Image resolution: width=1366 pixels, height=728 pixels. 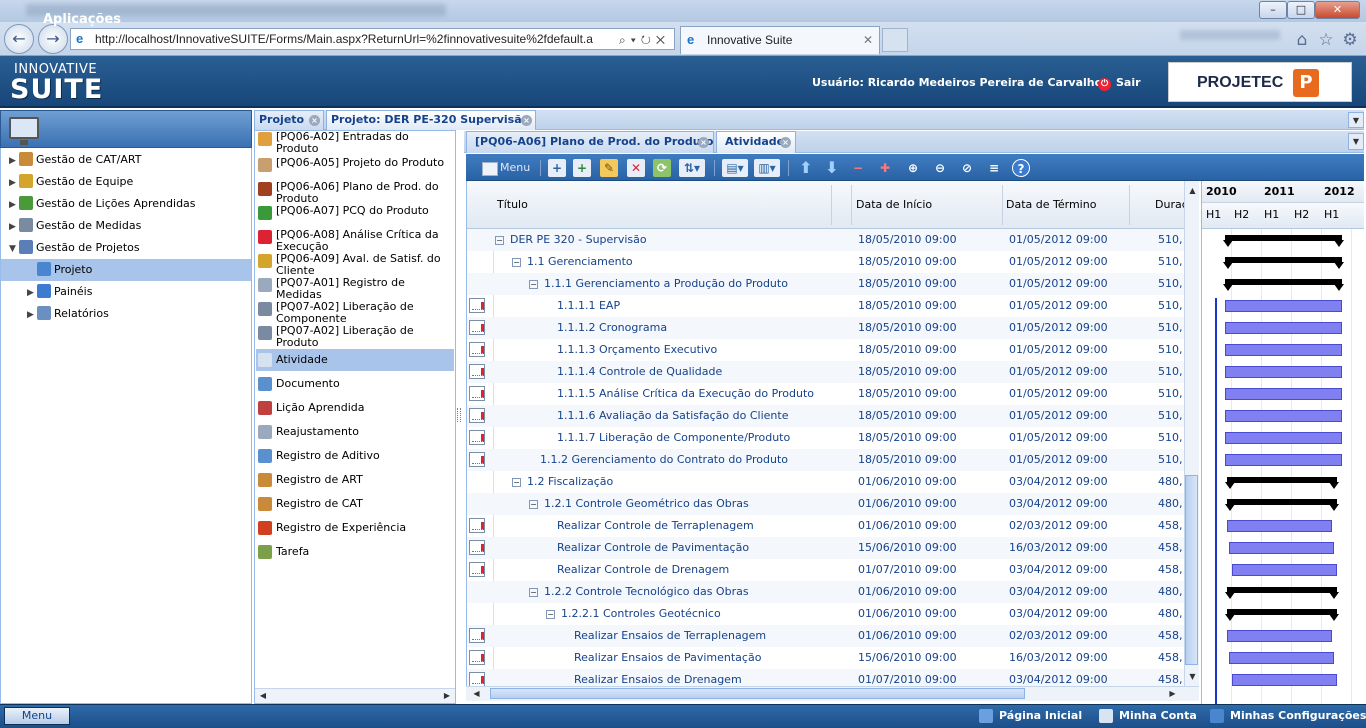 I want to click on column-title: Título, so click(x=512, y=204).